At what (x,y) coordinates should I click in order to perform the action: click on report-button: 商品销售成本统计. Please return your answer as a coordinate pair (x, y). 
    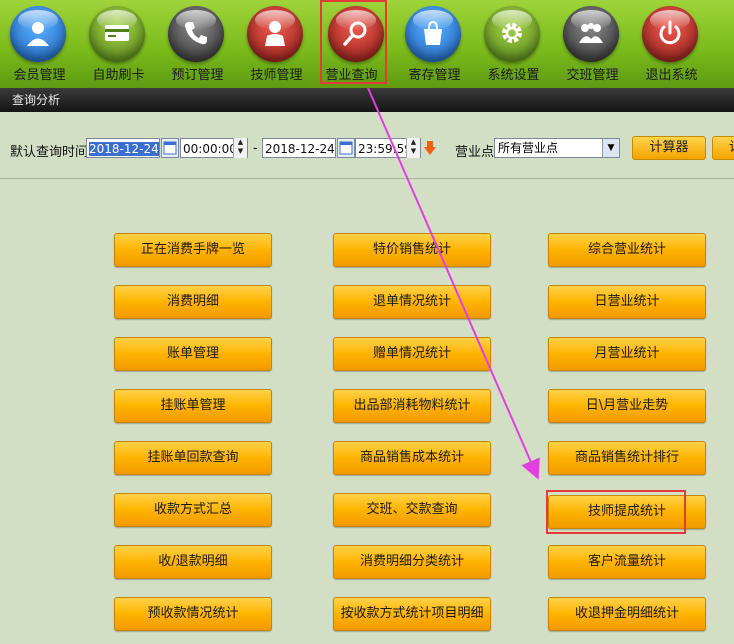
    Looking at the image, I should click on (412, 458).